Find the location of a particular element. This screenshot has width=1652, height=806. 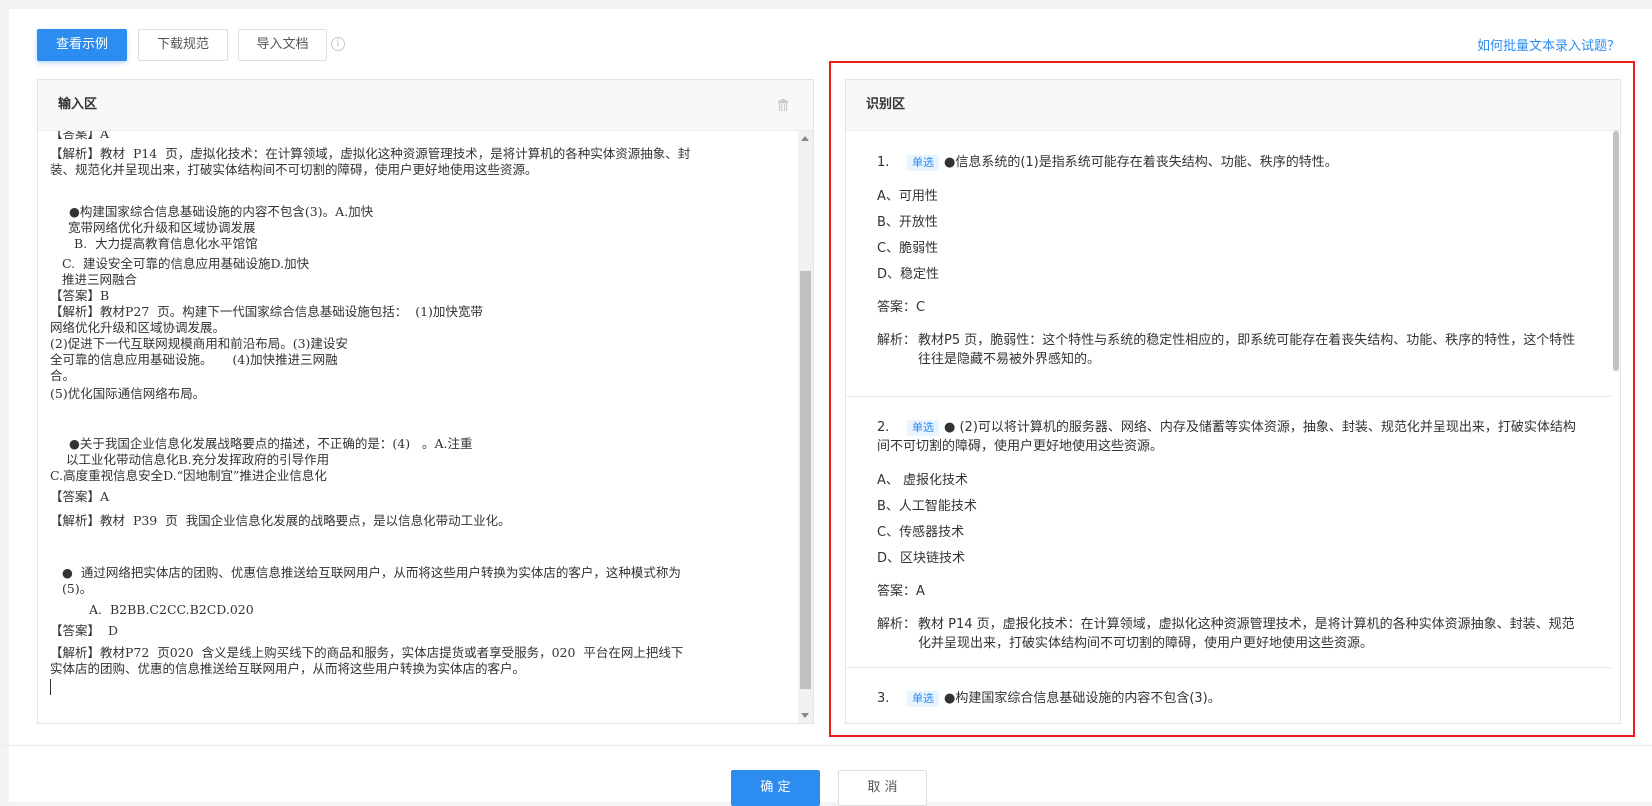

input-line: B. 大力提高教育信息化水平馆馆 is located at coordinates (166, 243).